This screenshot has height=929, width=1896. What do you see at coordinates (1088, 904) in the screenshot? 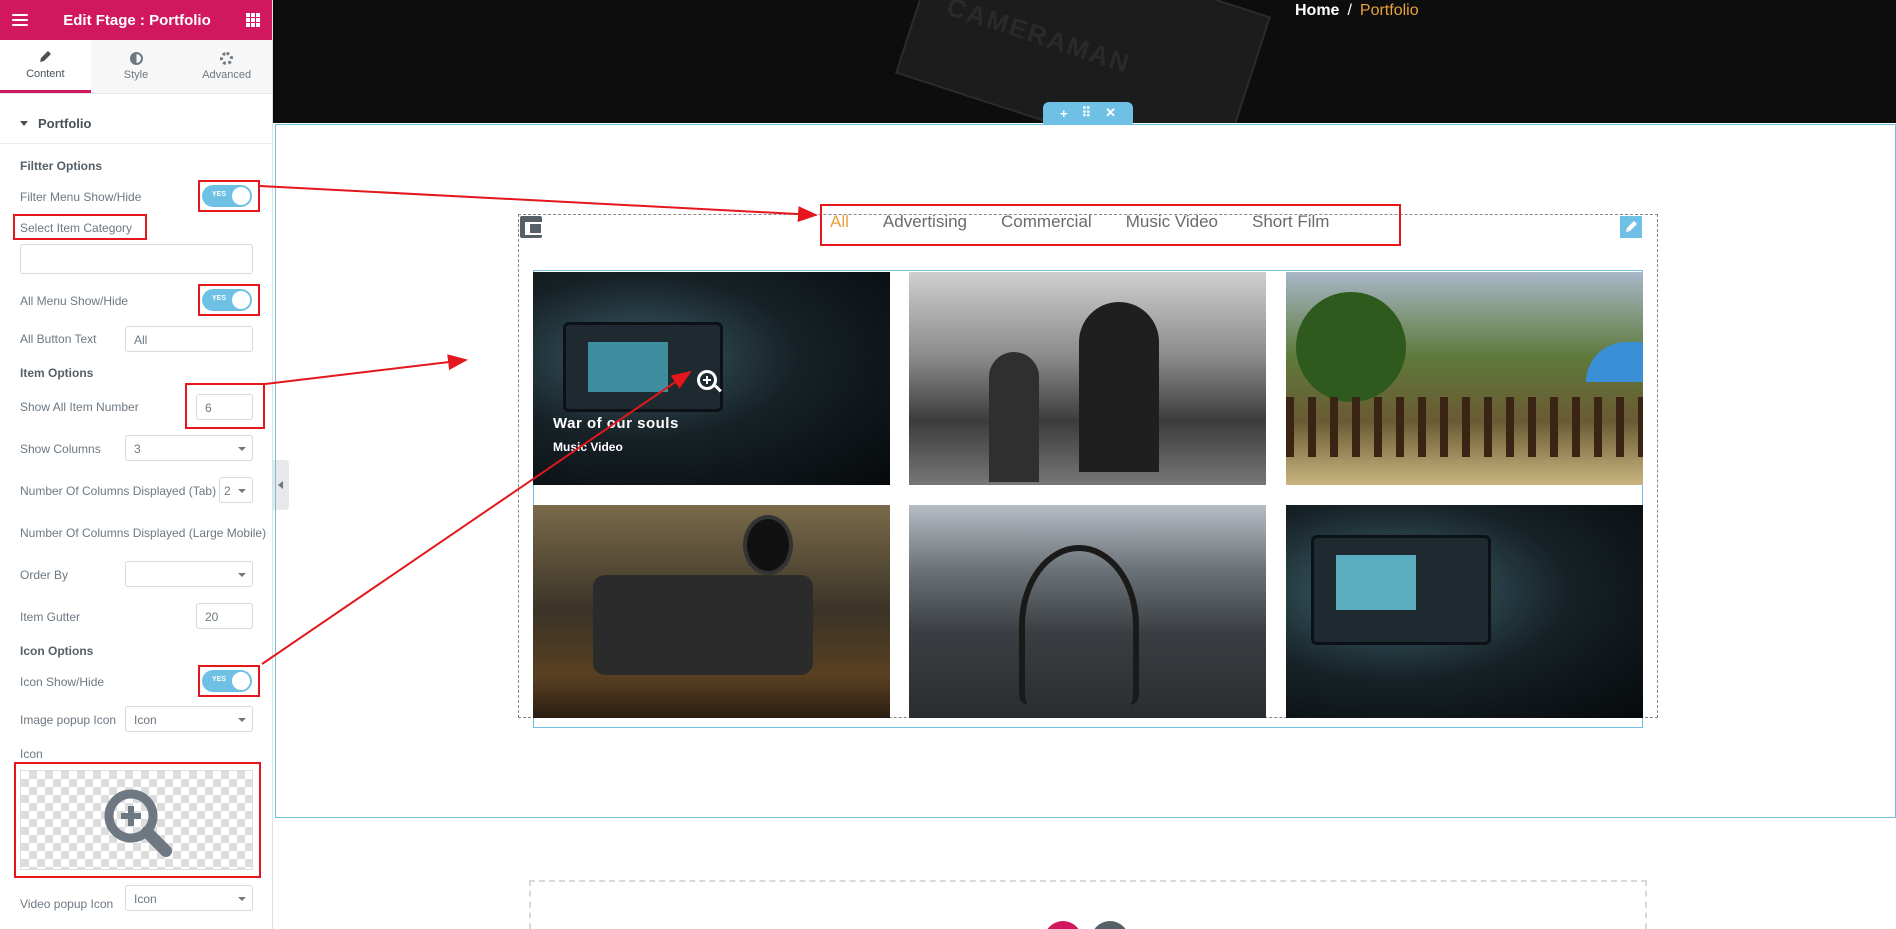
I see `add-section-area` at bounding box center [1088, 904].